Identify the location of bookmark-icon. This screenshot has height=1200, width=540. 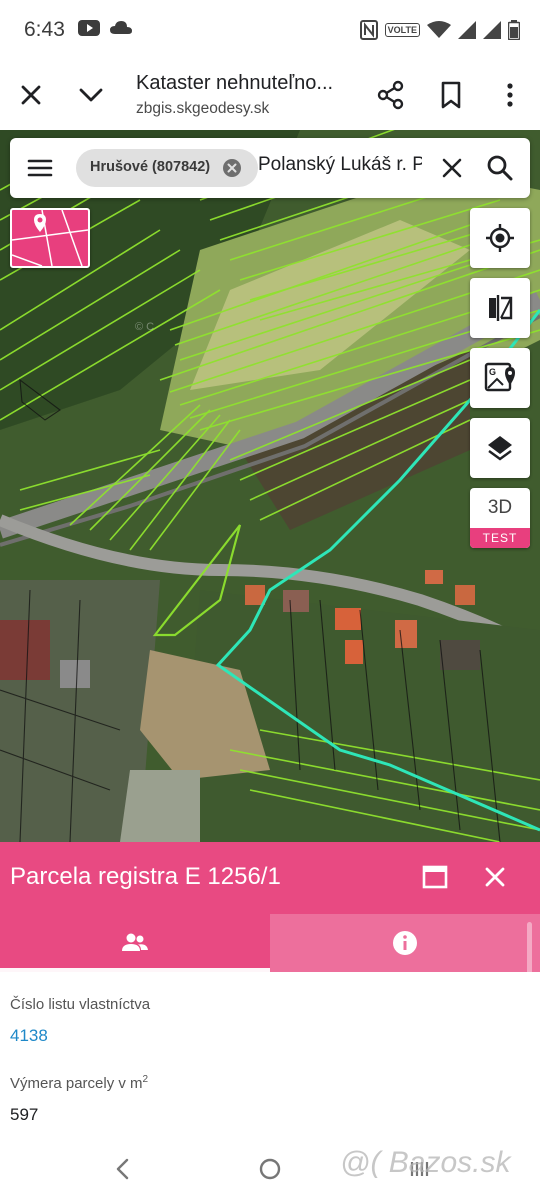
(451, 95).